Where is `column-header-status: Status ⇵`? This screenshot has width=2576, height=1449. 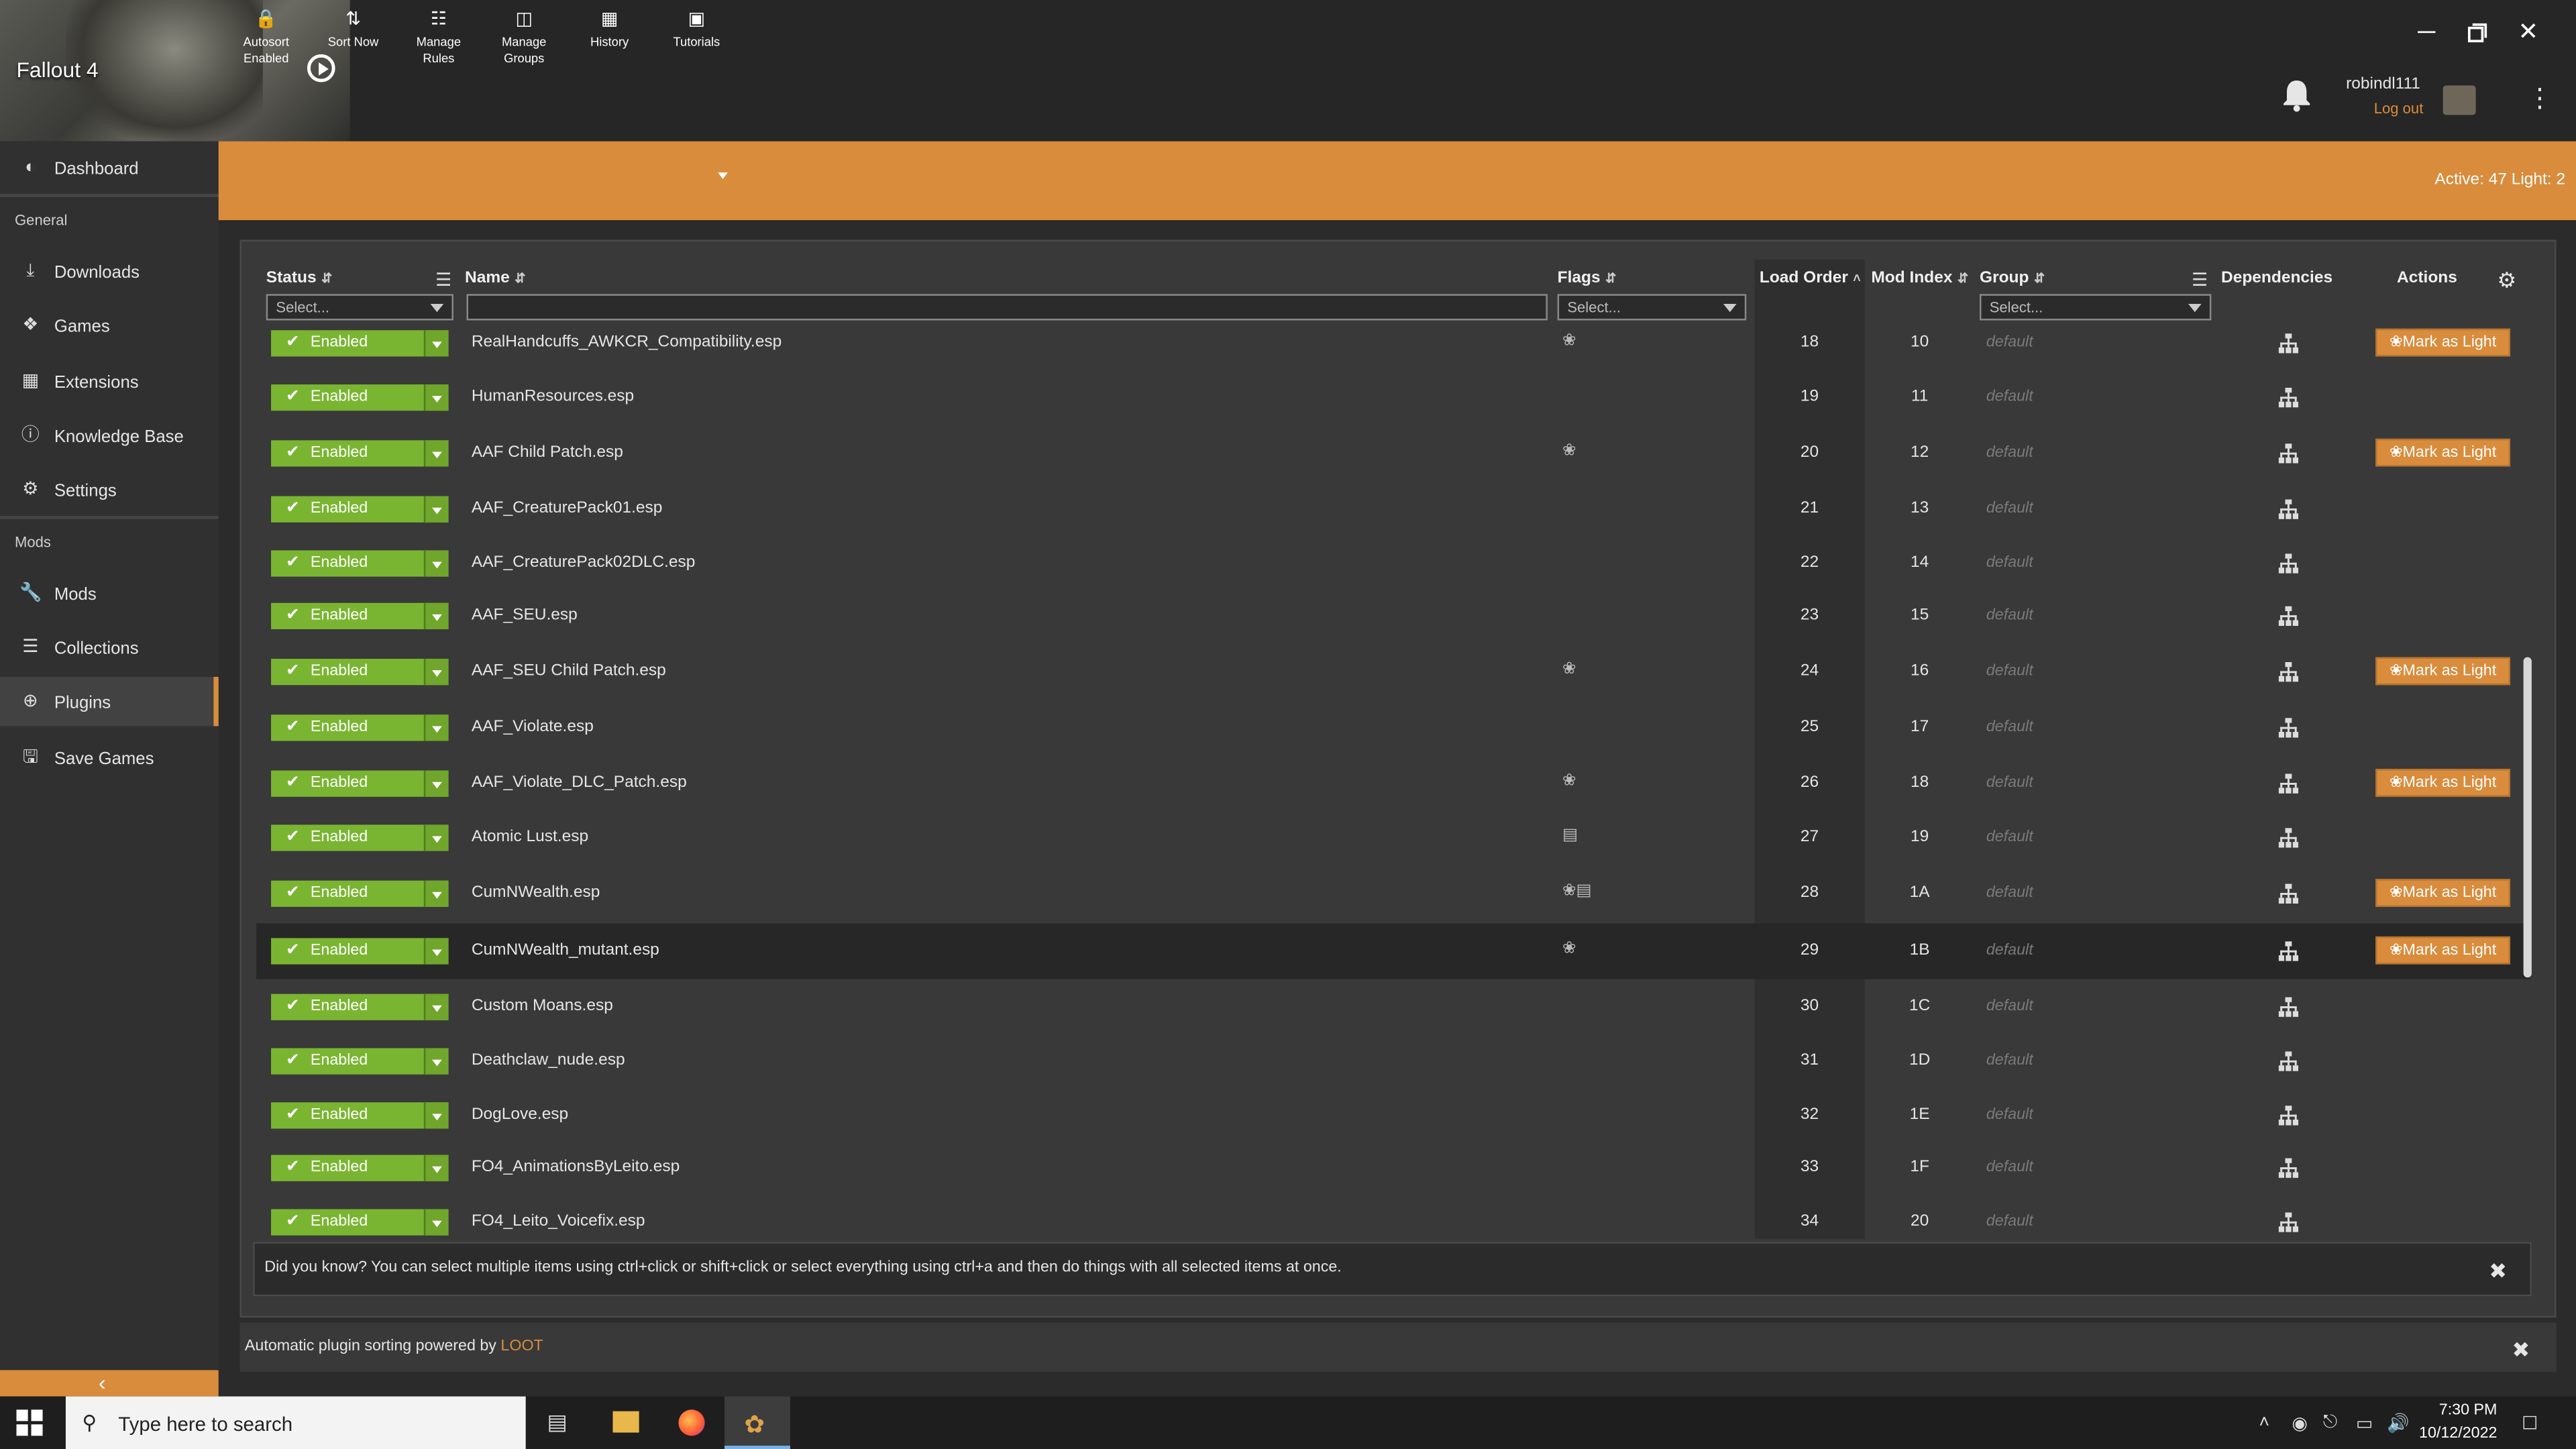
column-header-status: Status ⇵ is located at coordinates (299, 279).